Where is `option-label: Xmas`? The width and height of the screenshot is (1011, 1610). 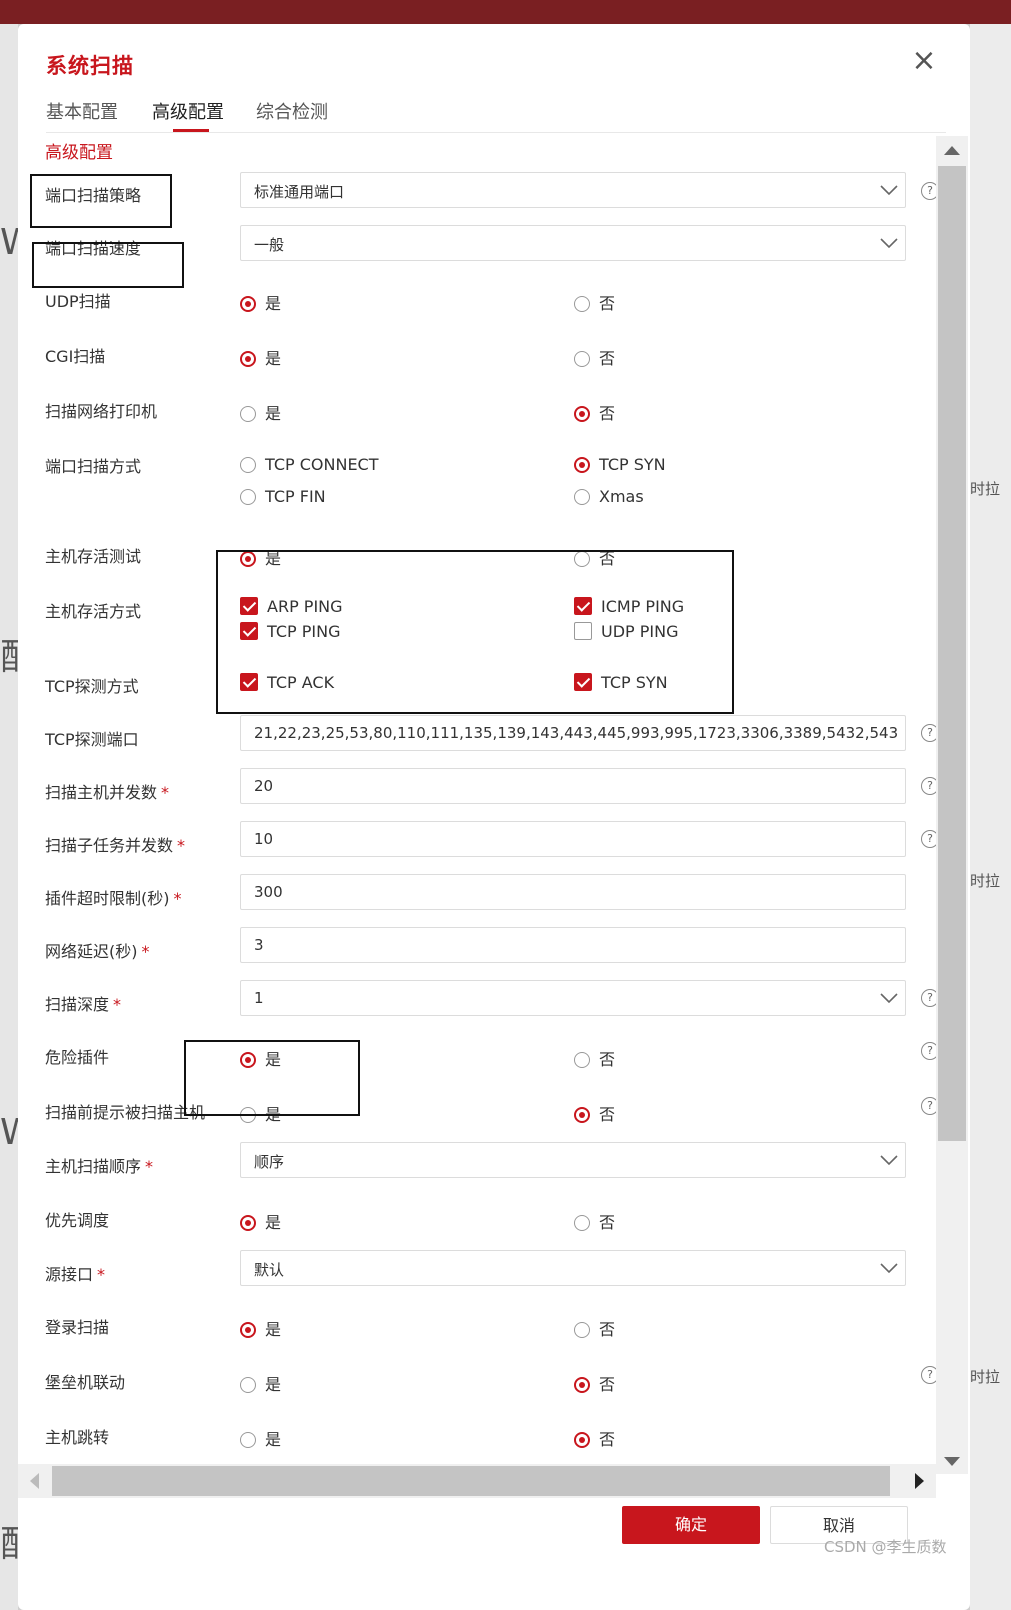 option-label: Xmas is located at coordinates (621, 496).